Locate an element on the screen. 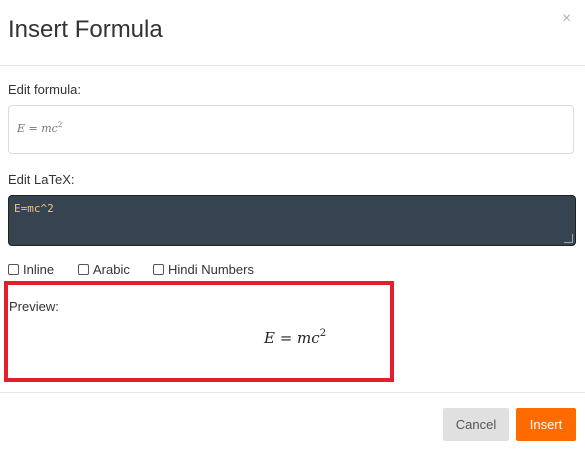 The height and width of the screenshot is (453, 585). edit-formula-label: Edit formula: is located at coordinates (44, 89).